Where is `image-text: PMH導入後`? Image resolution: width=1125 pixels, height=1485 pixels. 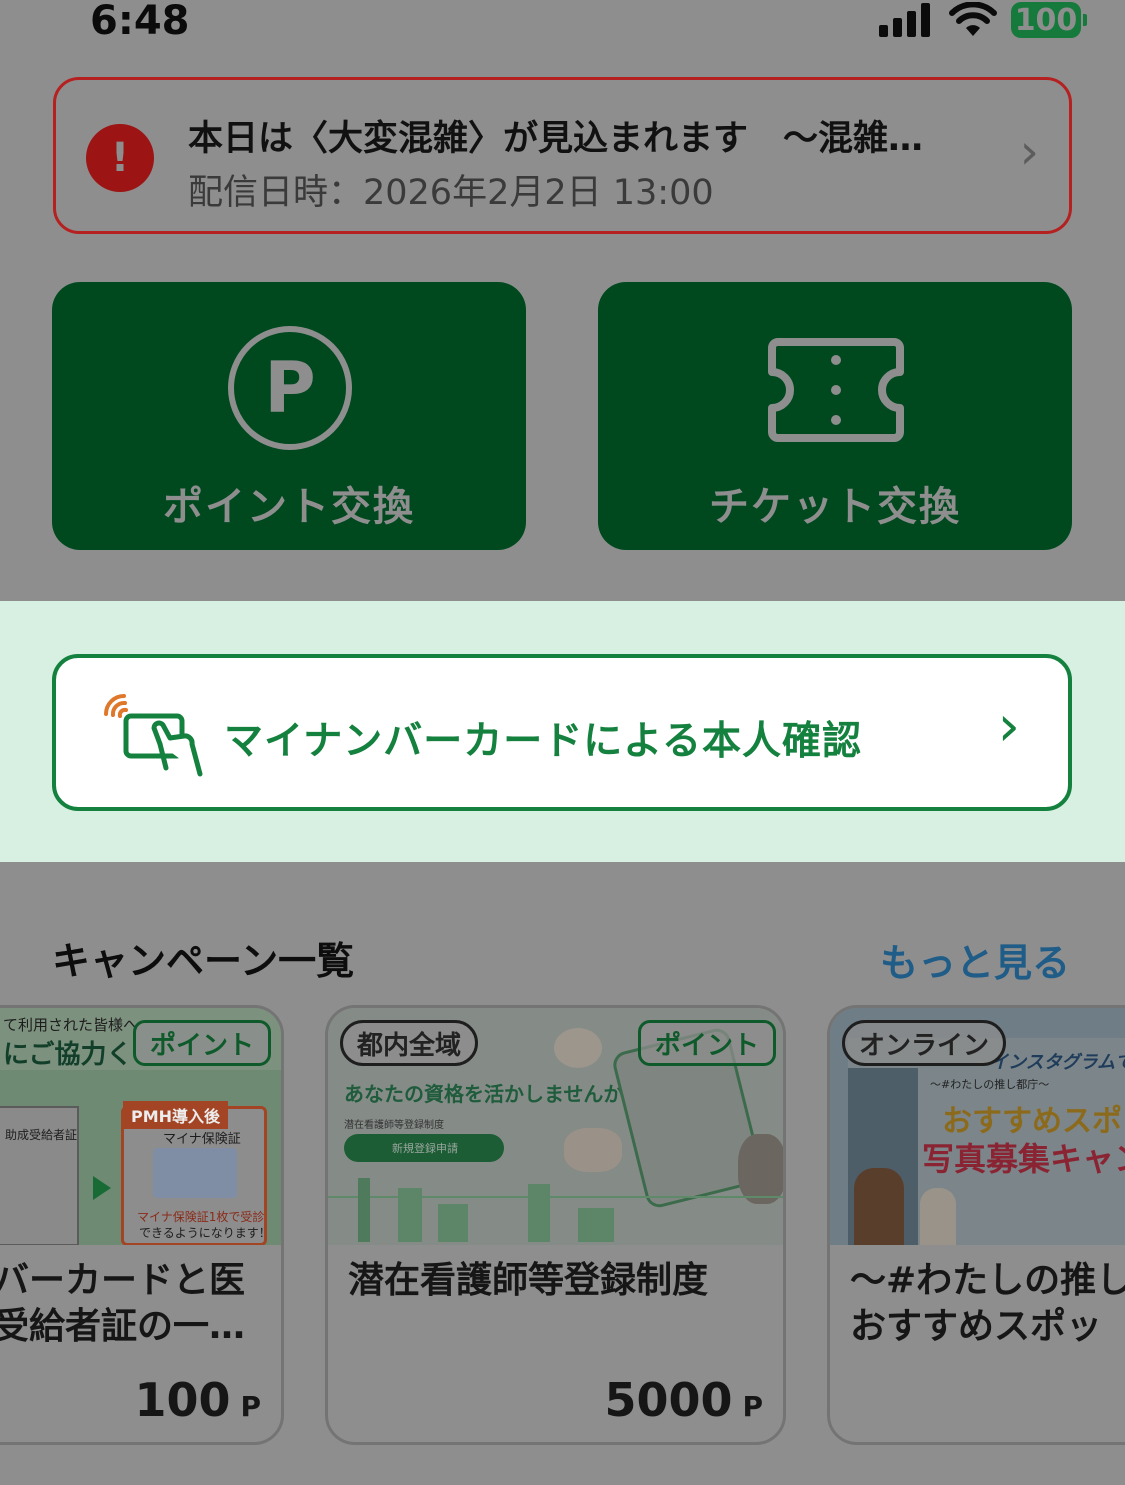 image-text: PMH導入後 is located at coordinates (176, 1115).